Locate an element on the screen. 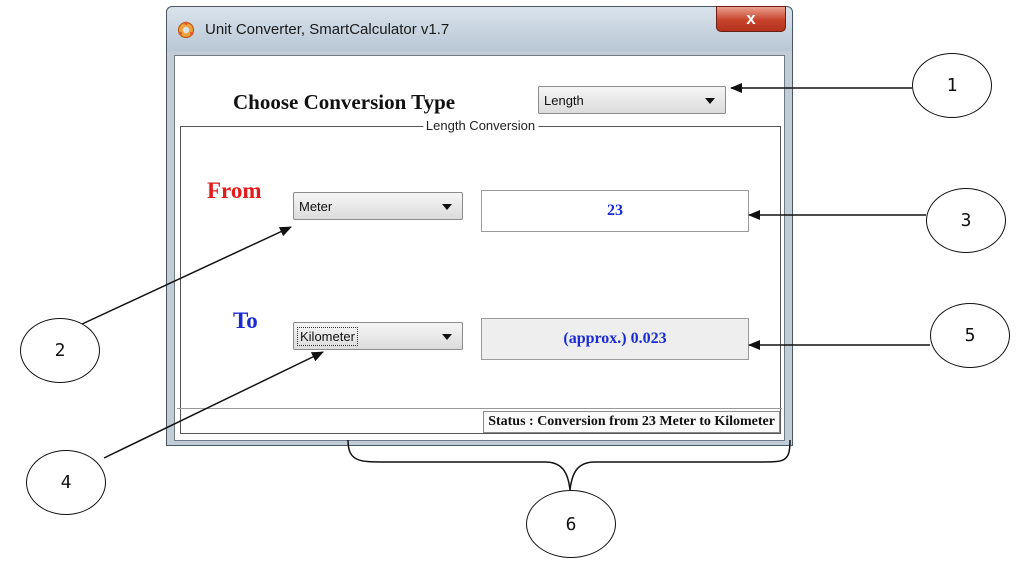 The width and height of the screenshot is (1026, 566). callout-5: 5 is located at coordinates (970, 335).